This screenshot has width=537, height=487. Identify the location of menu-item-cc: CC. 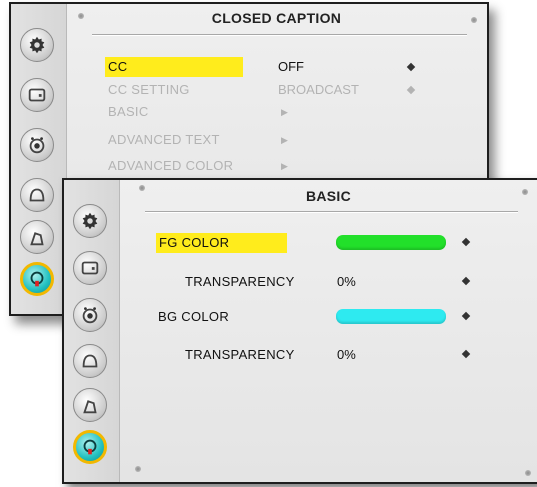
(174, 67).